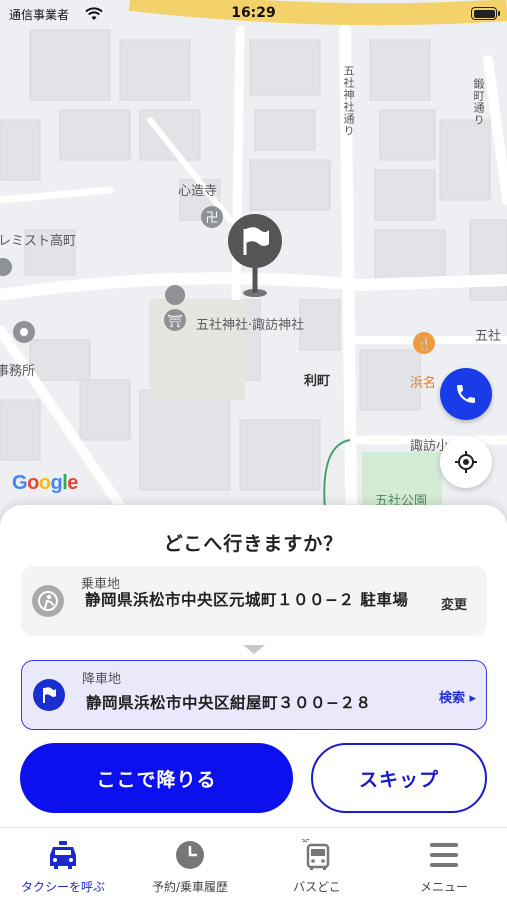 This screenshot has height=900, width=507. I want to click on status-bar: 通信事業者 16:29, so click(253, 14).